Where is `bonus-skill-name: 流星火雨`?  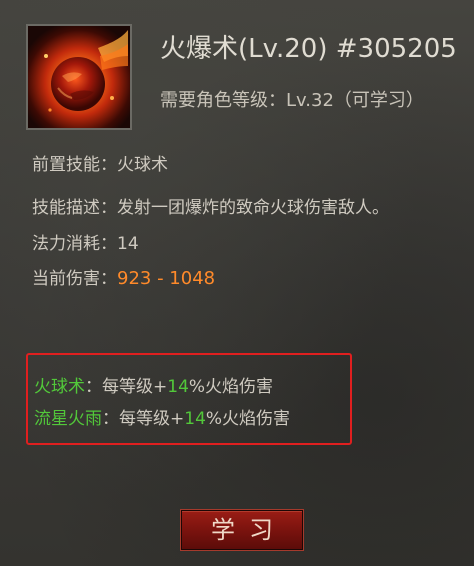
bonus-skill-name: 流星火雨 is located at coordinates (68, 419).